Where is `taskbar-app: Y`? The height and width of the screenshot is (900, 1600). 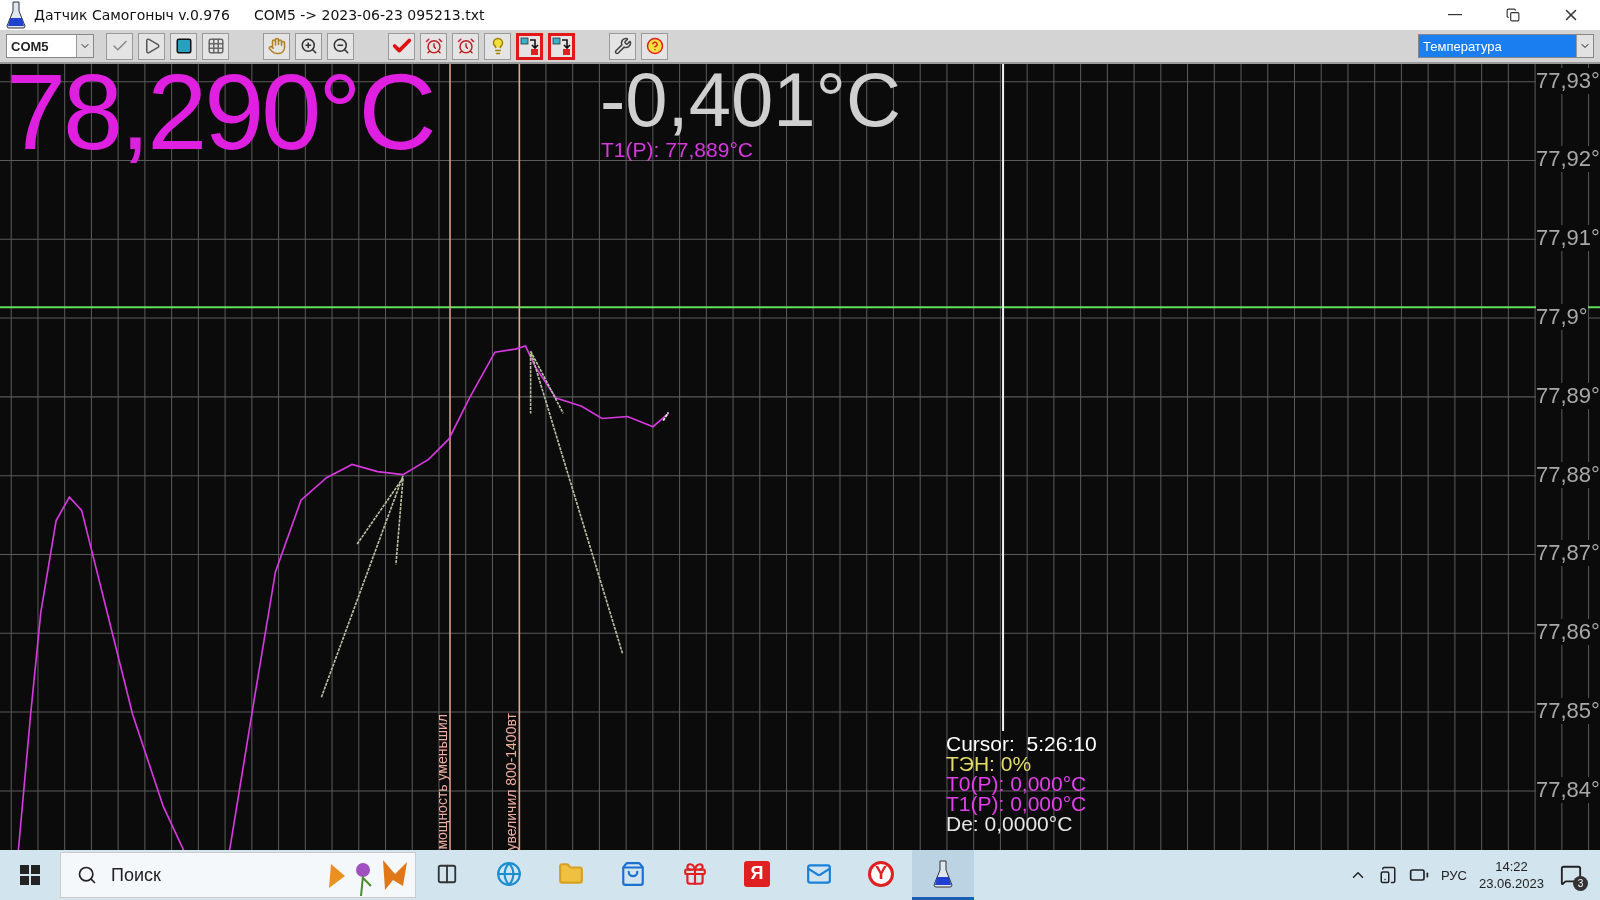 taskbar-app: Y is located at coordinates (881, 875).